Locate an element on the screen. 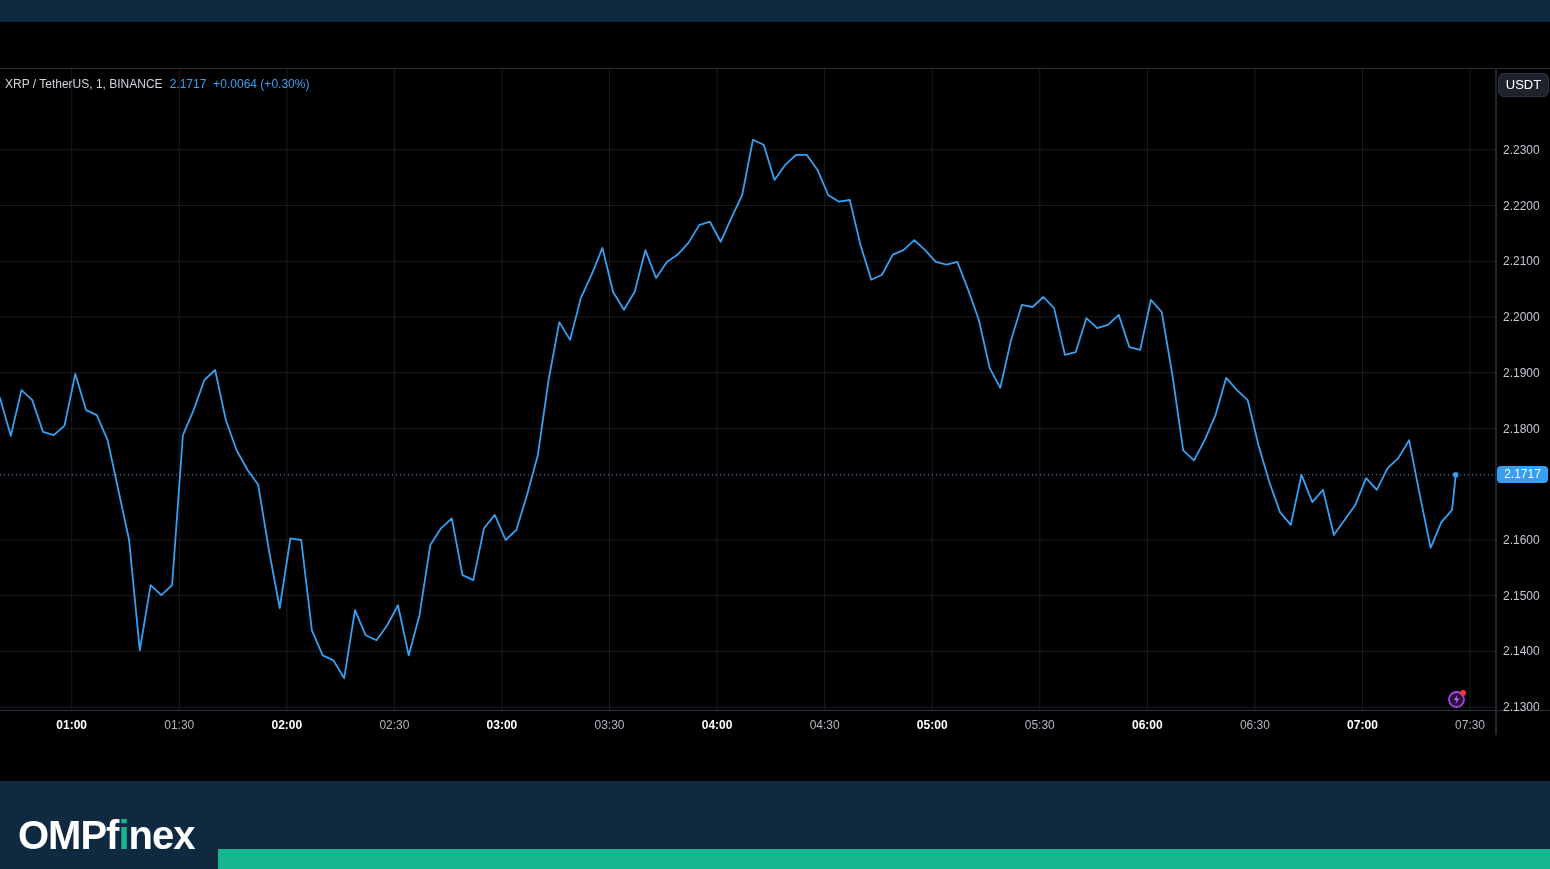 The height and width of the screenshot is (869, 1550). time-axis-label: 07:30 is located at coordinates (1470, 725).